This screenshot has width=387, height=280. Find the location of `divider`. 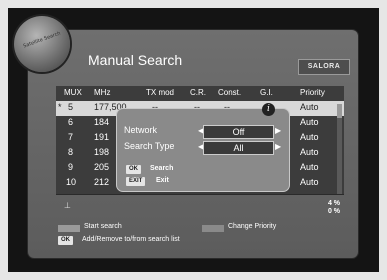

divider is located at coordinates (200, 194).